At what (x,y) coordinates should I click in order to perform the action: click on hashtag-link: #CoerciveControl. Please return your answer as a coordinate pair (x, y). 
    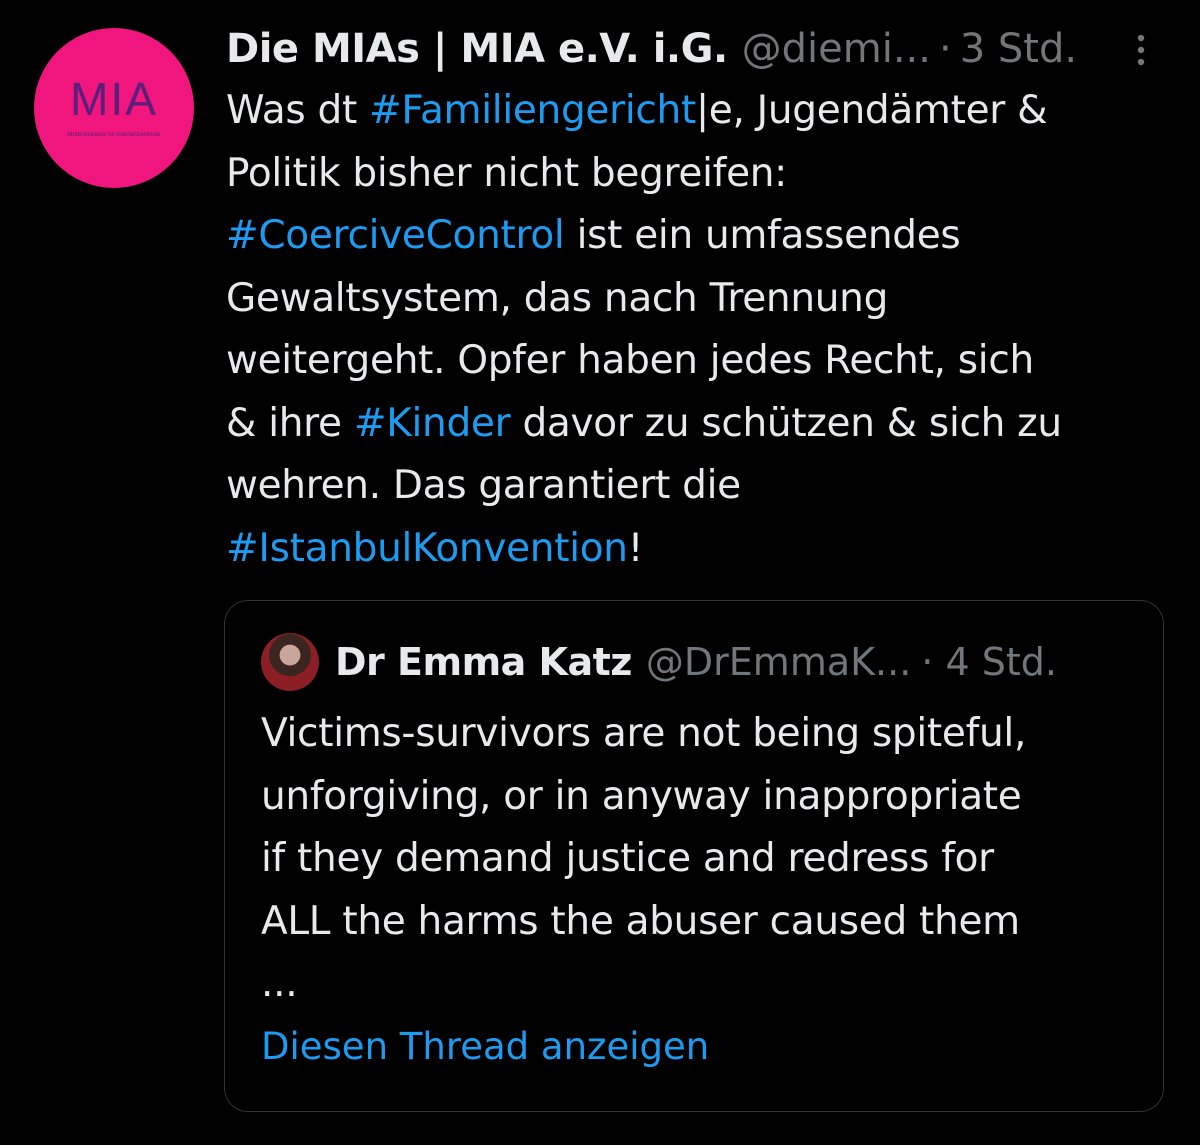
    Looking at the image, I should click on (395, 235).